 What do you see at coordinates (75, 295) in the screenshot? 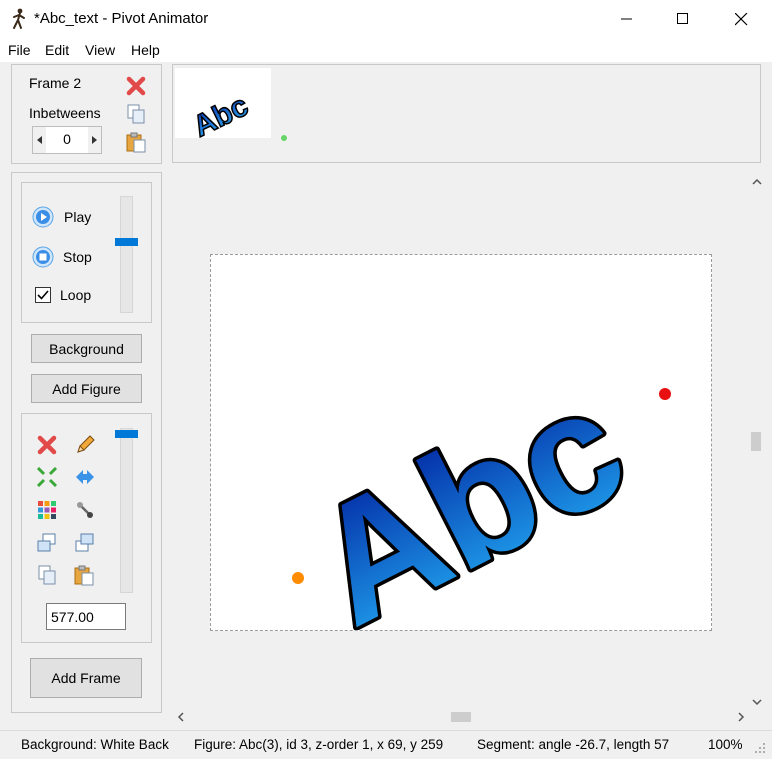
I see `loop-label: Loop` at bounding box center [75, 295].